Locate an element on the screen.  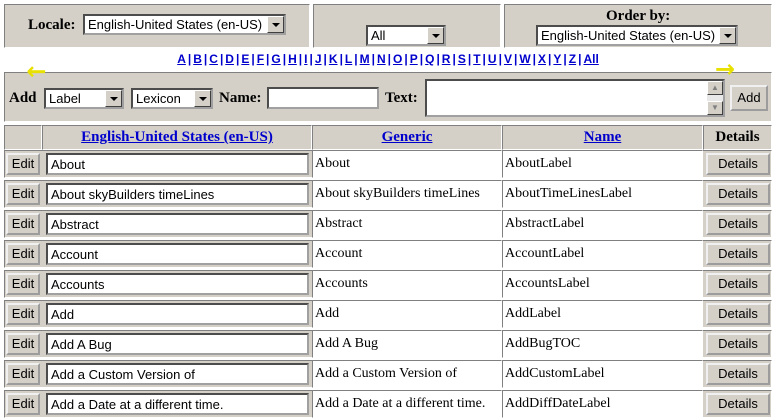
text-input is located at coordinates (575, 98).